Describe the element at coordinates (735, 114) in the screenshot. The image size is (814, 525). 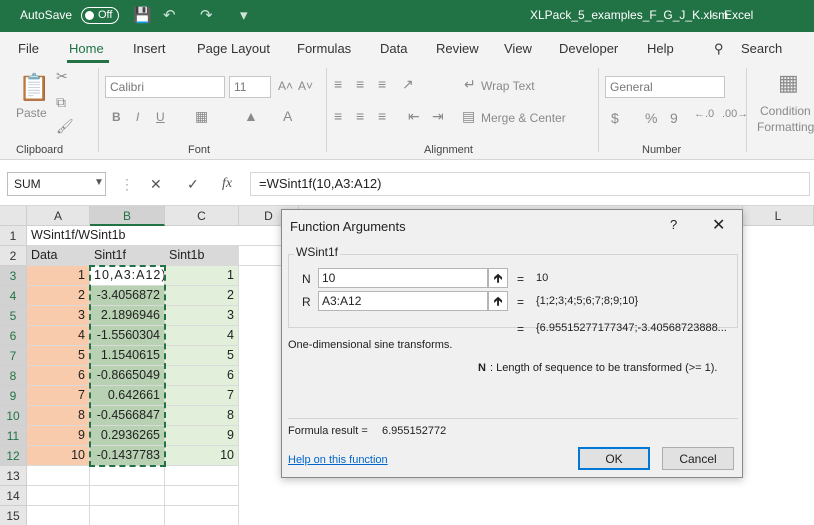
I see `decrease-decimal-icon: .00→` at that location.